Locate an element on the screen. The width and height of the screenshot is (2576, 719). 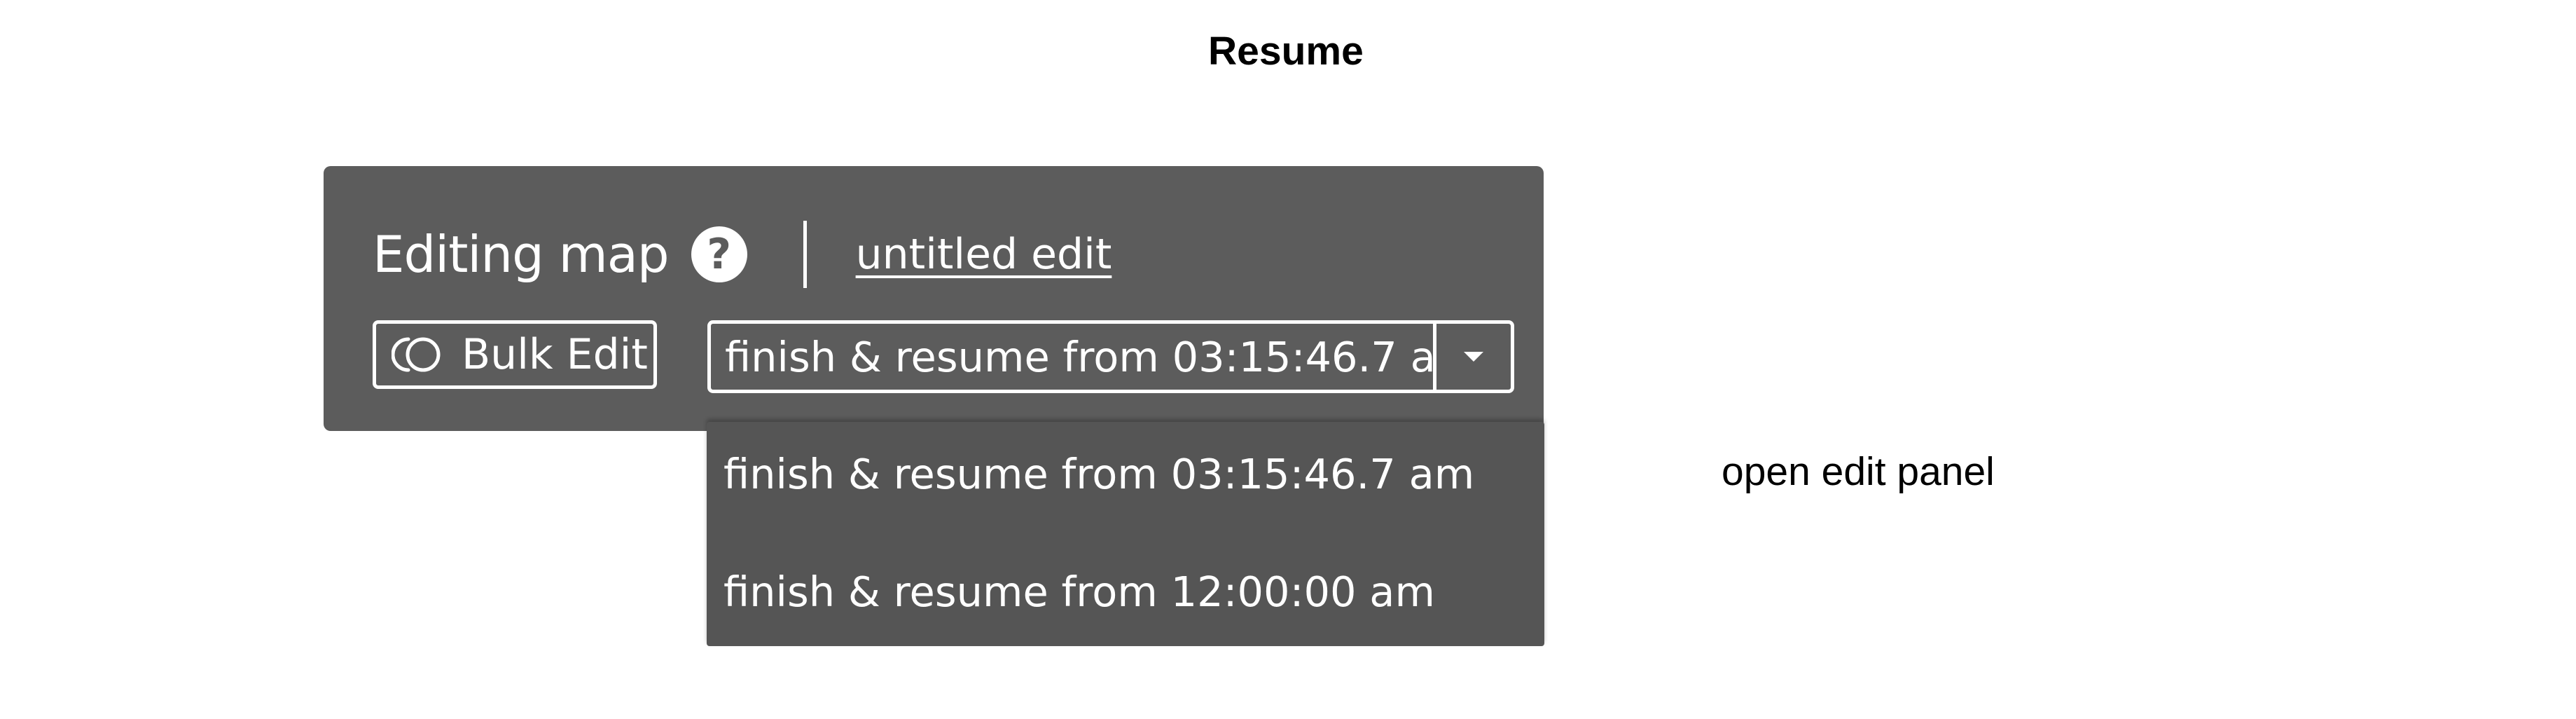
question-circle-icon: ? is located at coordinates (719, 254).